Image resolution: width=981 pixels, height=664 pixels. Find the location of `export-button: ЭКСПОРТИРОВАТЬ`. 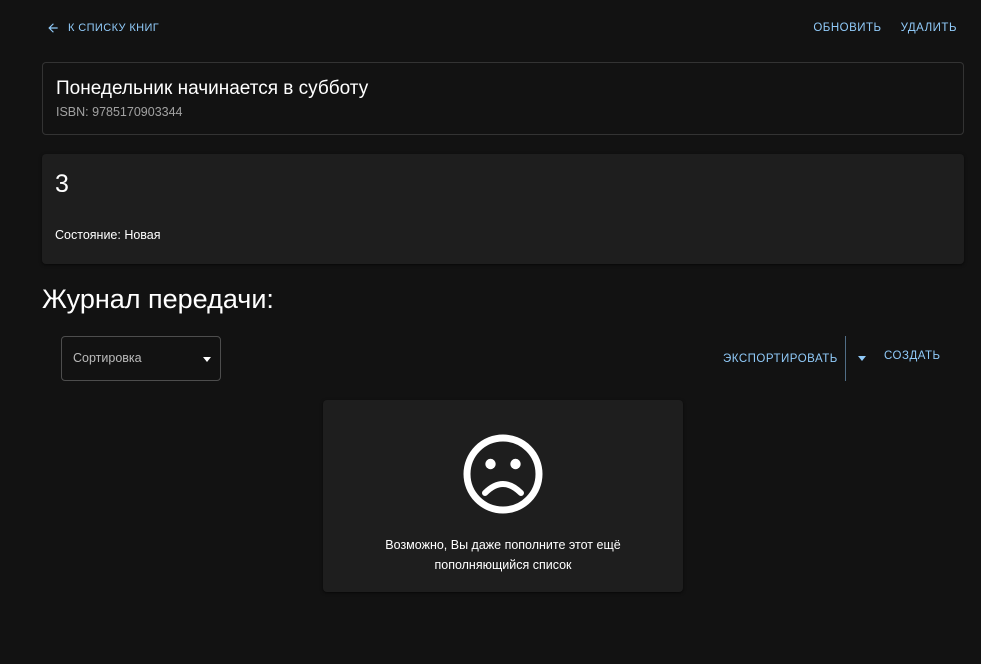

export-button: ЭКСПОРТИРОВАТЬ is located at coordinates (780, 358).